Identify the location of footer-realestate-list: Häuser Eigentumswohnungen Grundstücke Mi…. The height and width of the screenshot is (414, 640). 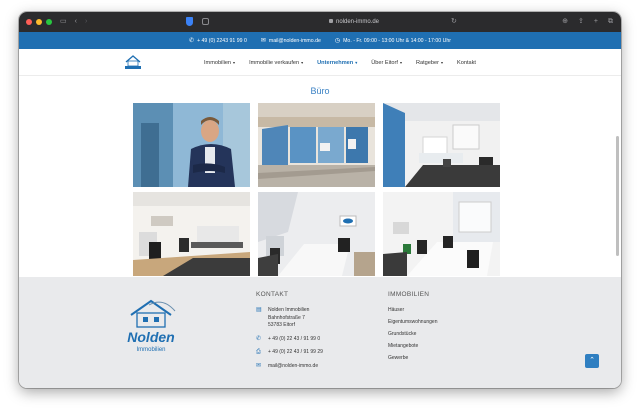
(412, 334).